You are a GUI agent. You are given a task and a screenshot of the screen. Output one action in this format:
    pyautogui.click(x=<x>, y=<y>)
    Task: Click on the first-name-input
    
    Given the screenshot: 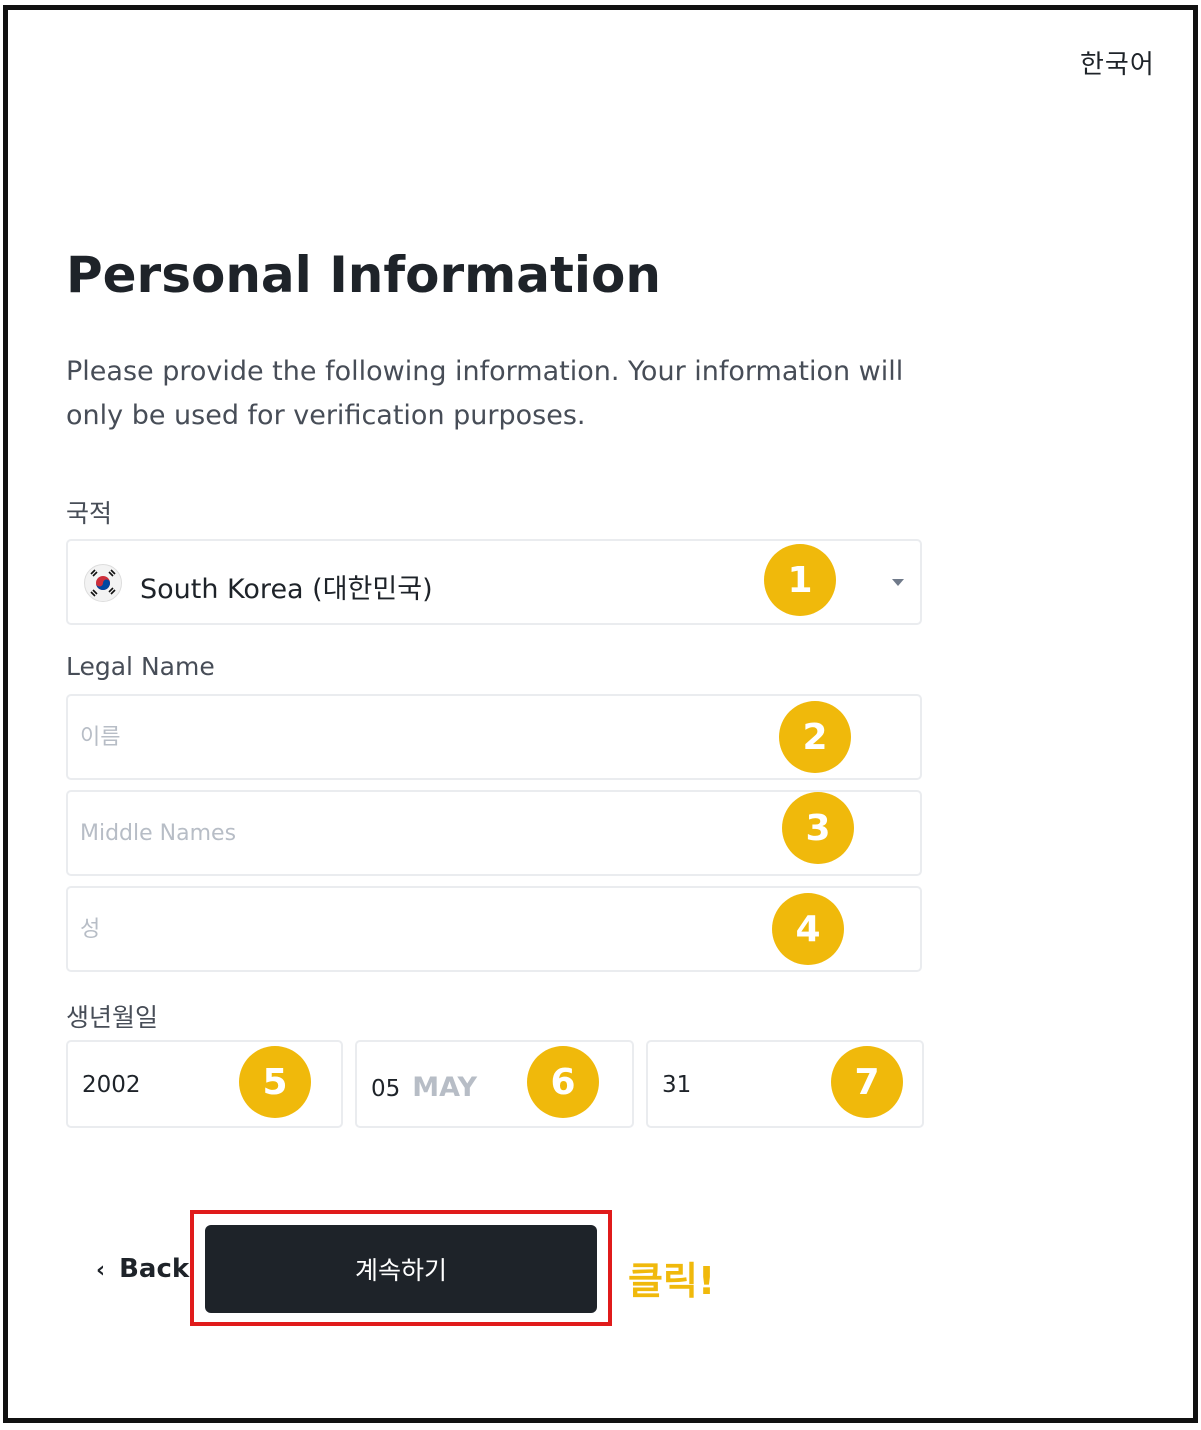 What is the action you would take?
    pyautogui.click(x=420, y=737)
    